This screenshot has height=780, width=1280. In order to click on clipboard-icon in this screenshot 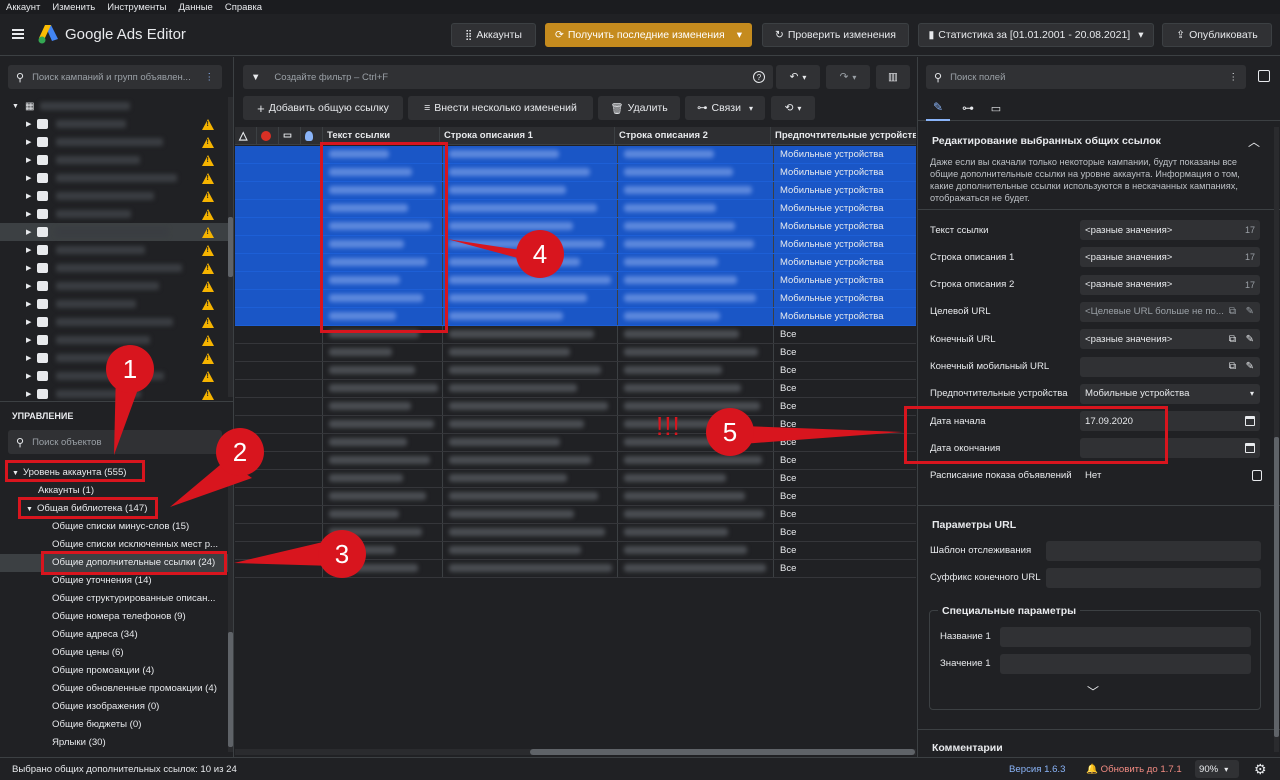, I will do `click(1257, 476)`.